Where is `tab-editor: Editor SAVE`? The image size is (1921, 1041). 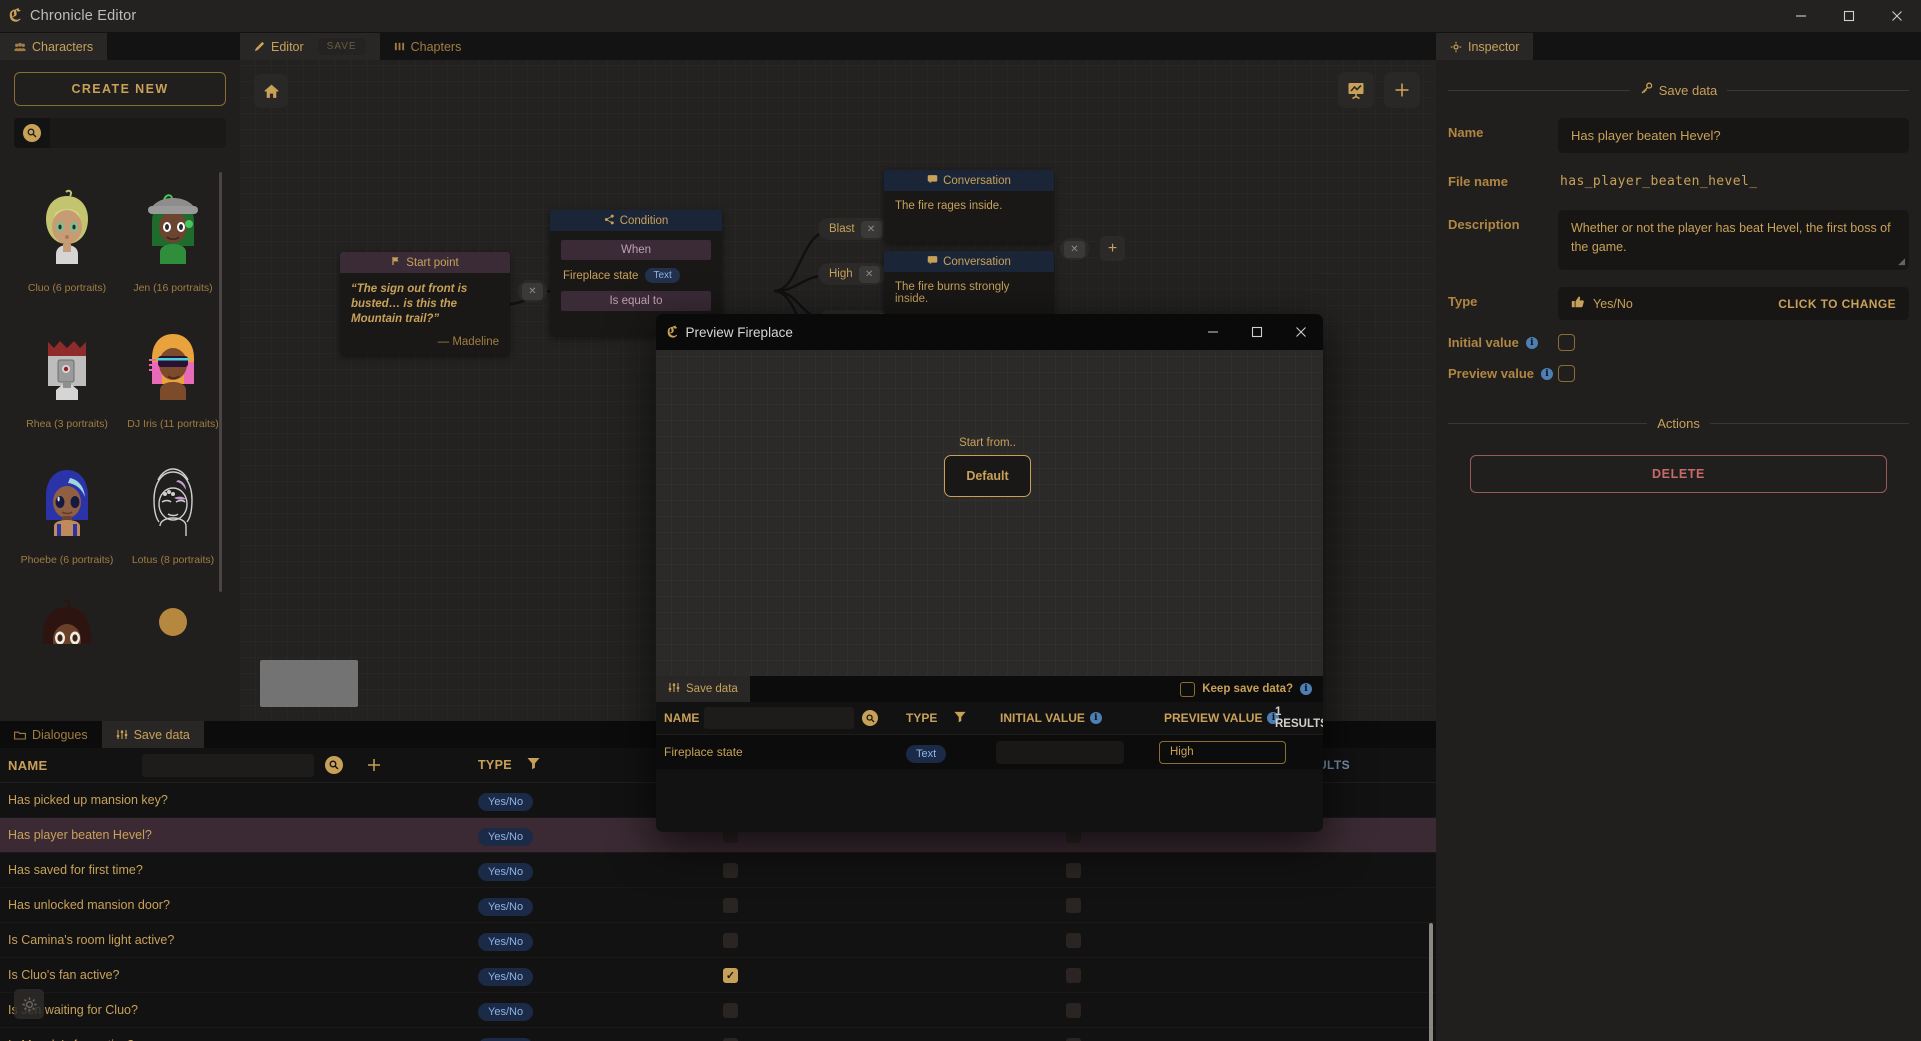 tab-editor: Editor SAVE is located at coordinates (310, 46).